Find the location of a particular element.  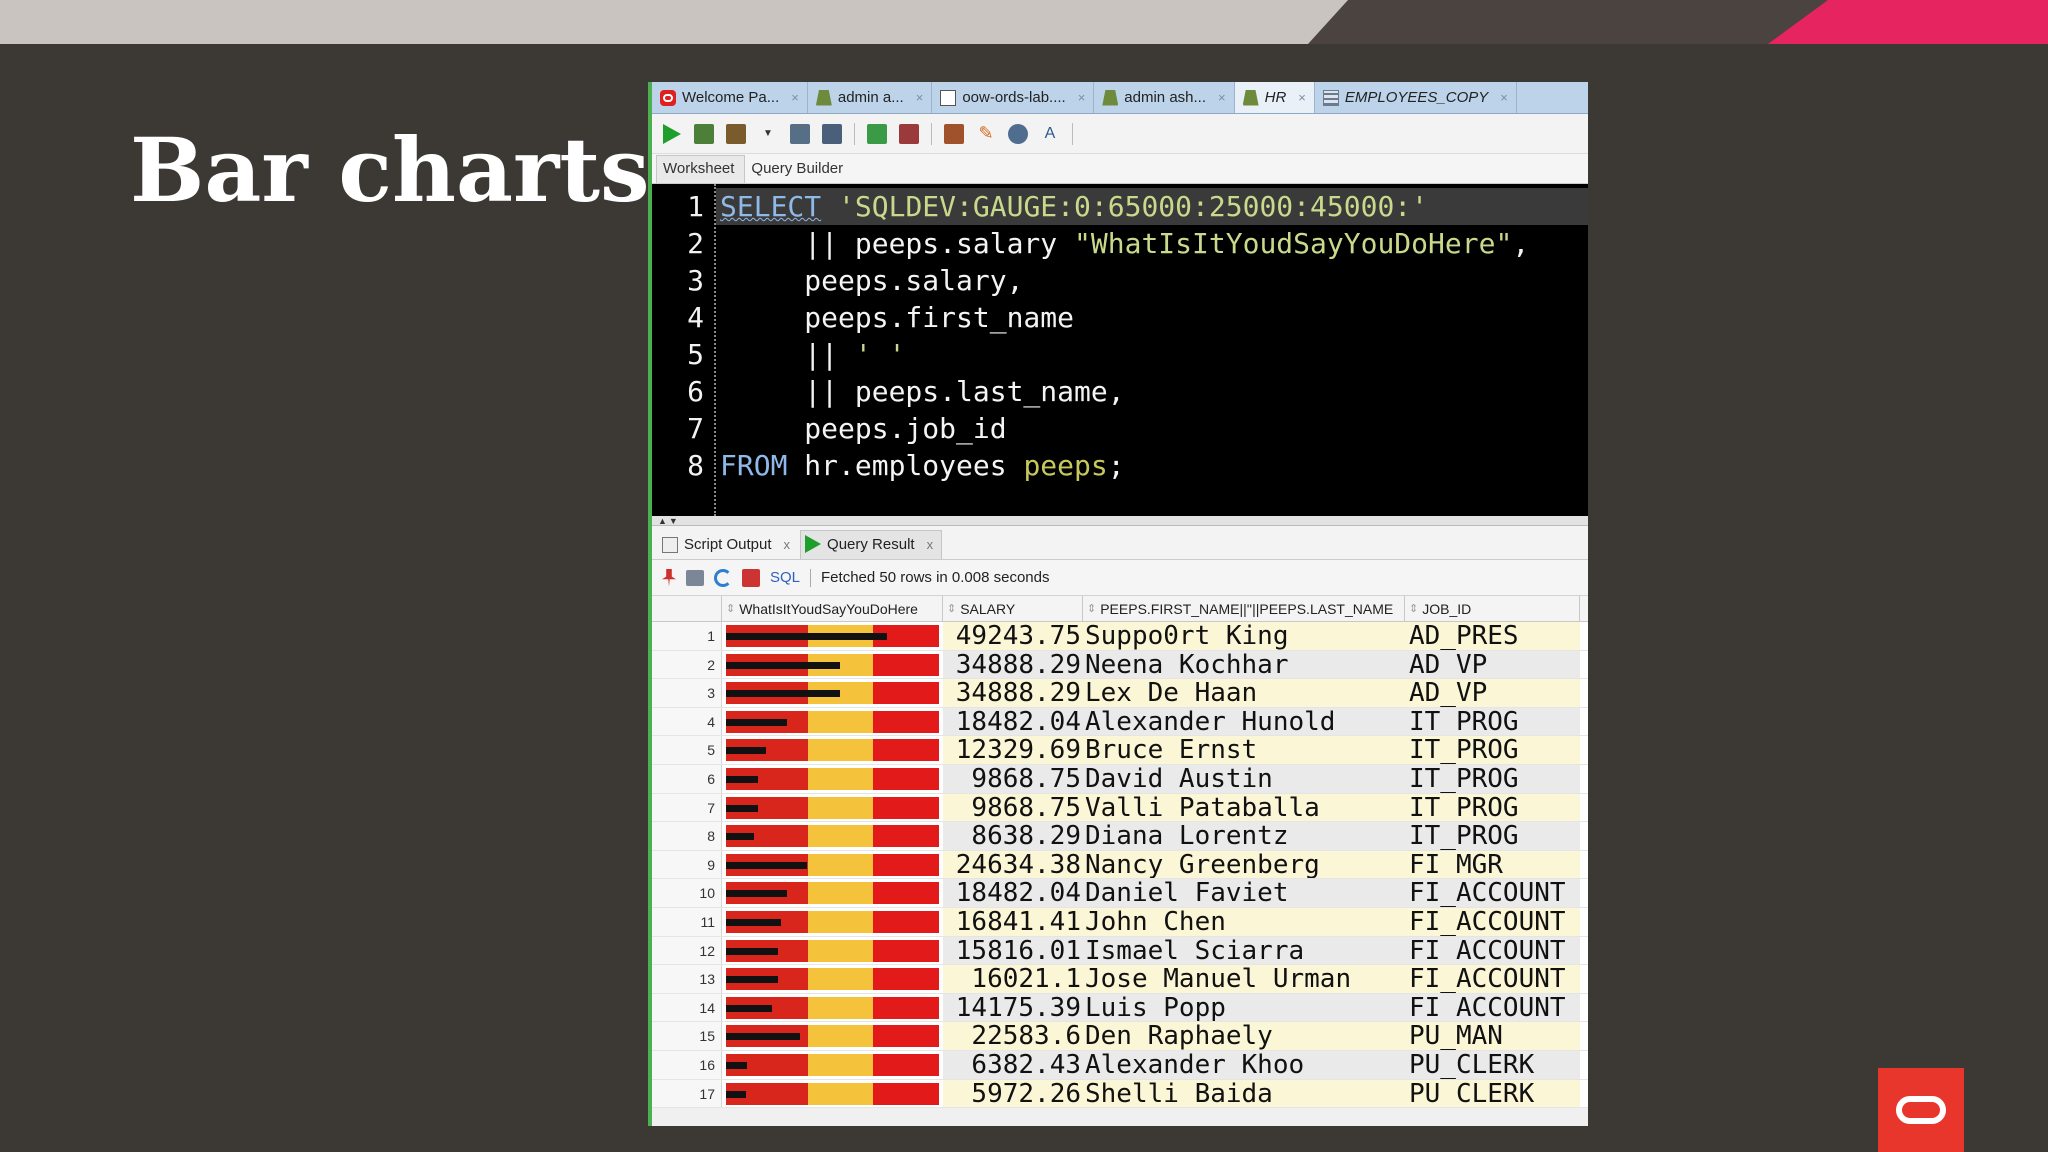

column-header: ⇕ SALARY is located at coordinates (1013, 608).